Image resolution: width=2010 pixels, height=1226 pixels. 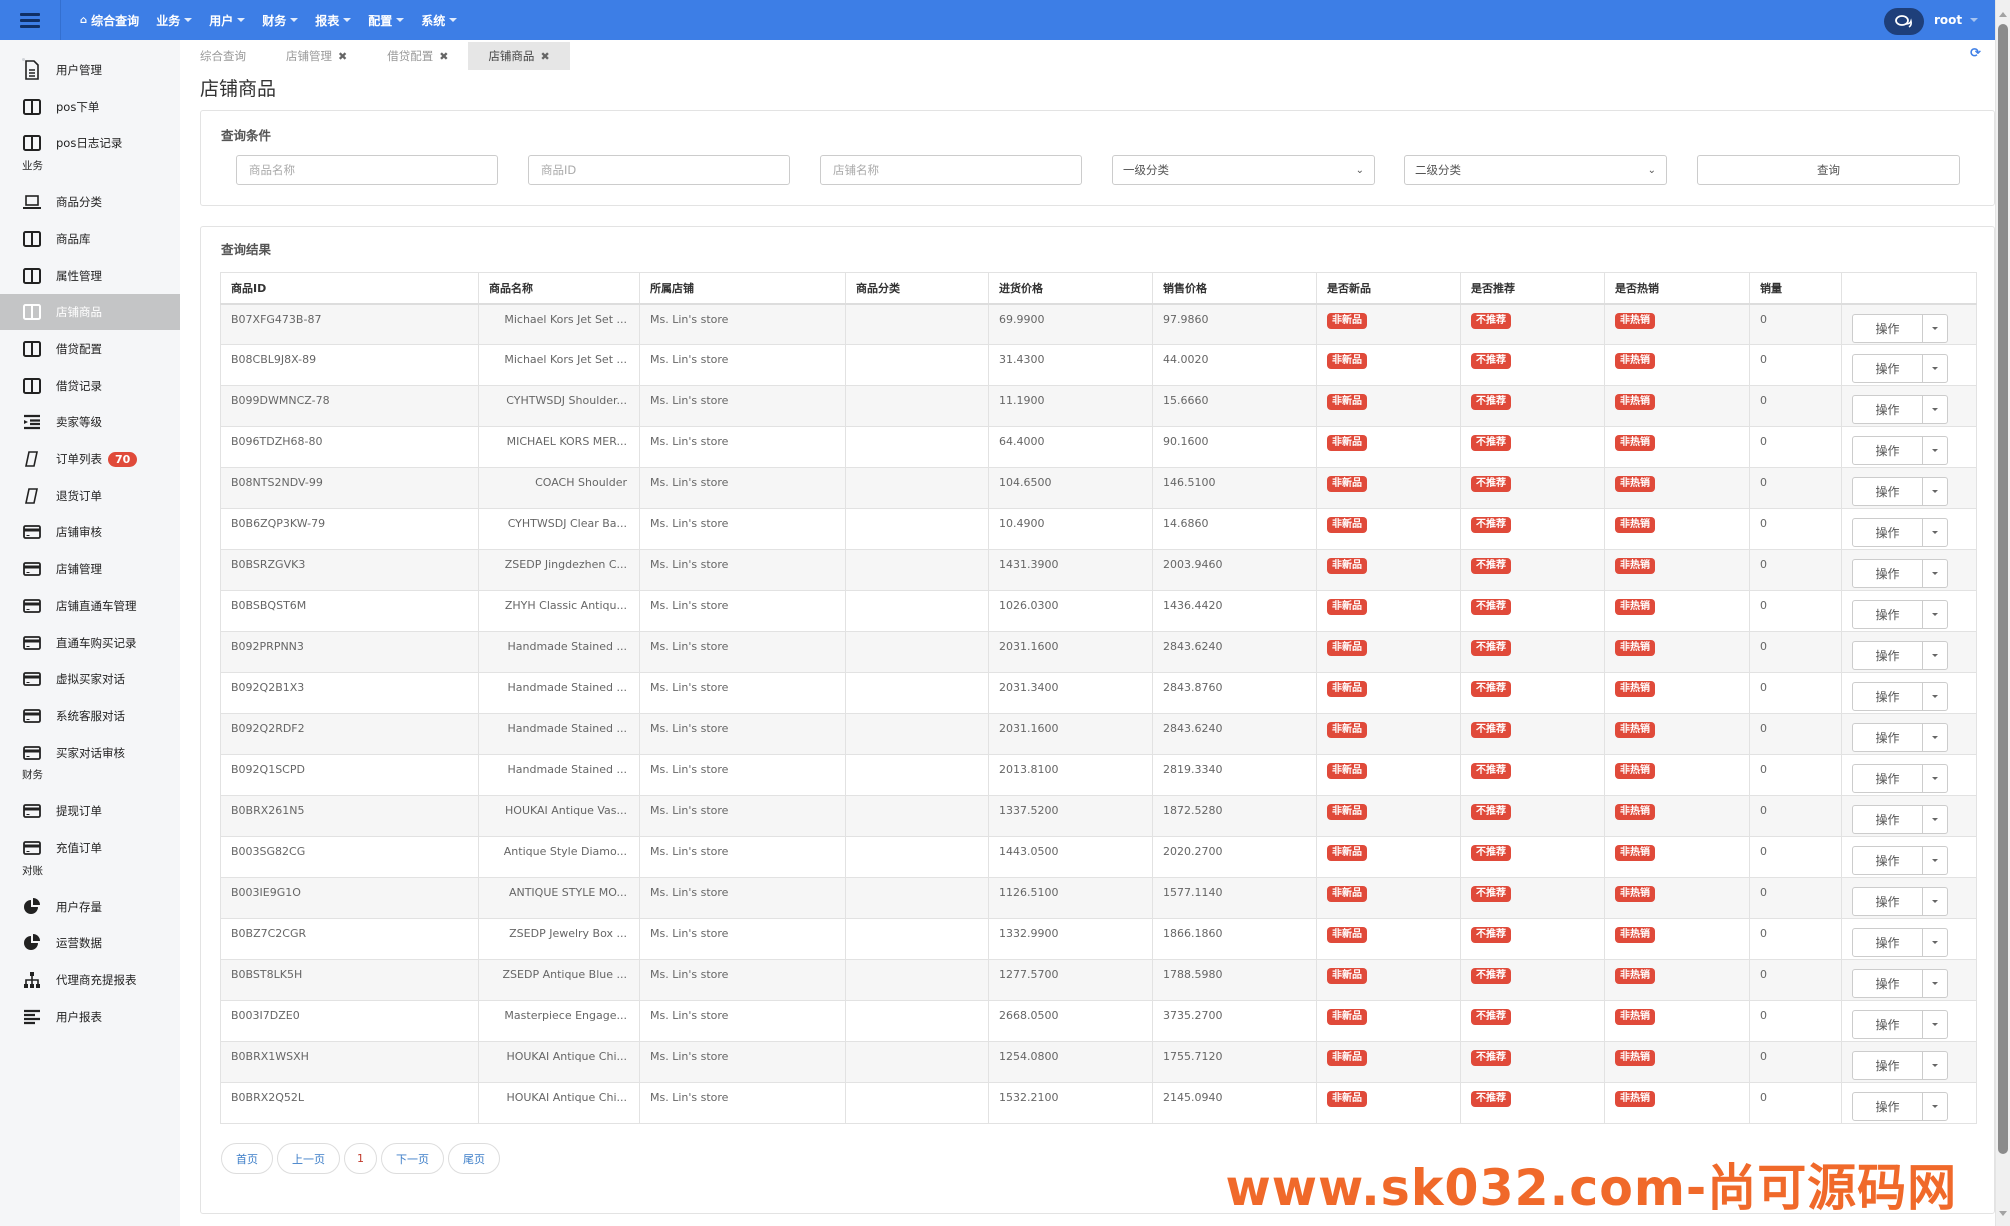 What do you see at coordinates (90, 643) in the screenshot?
I see `sidebar-item: 直通车购买记录` at bounding box center [90, 643].